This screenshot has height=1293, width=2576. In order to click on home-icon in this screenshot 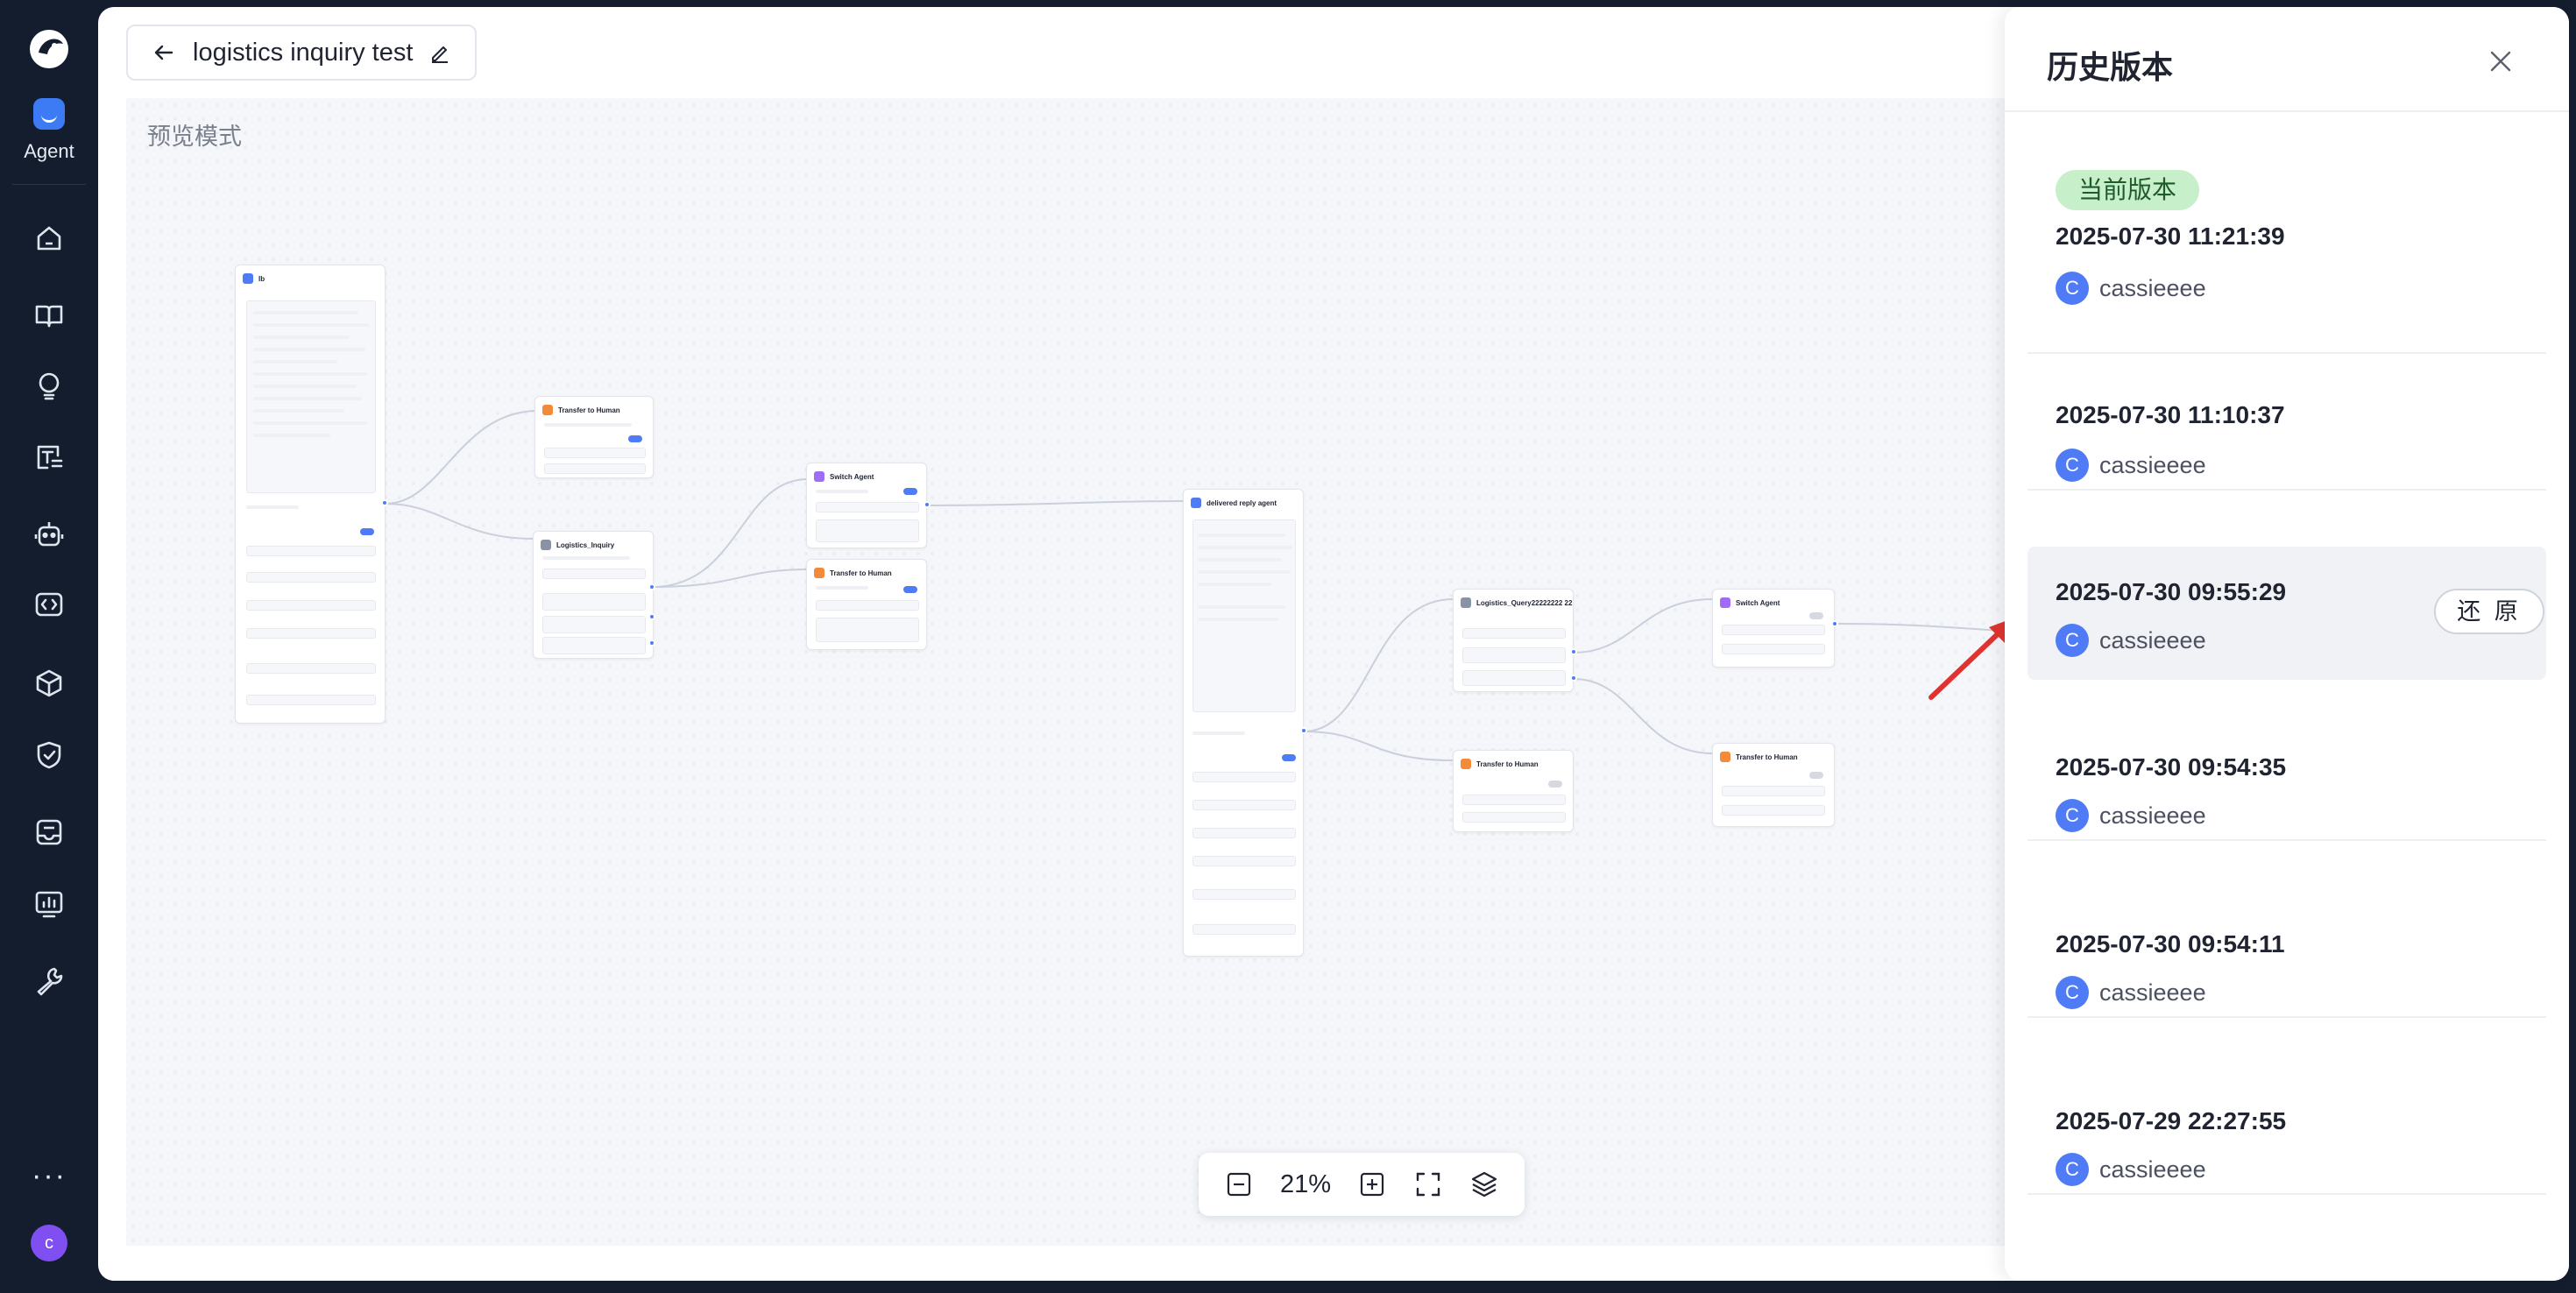, I will do `click(49, 238)`.